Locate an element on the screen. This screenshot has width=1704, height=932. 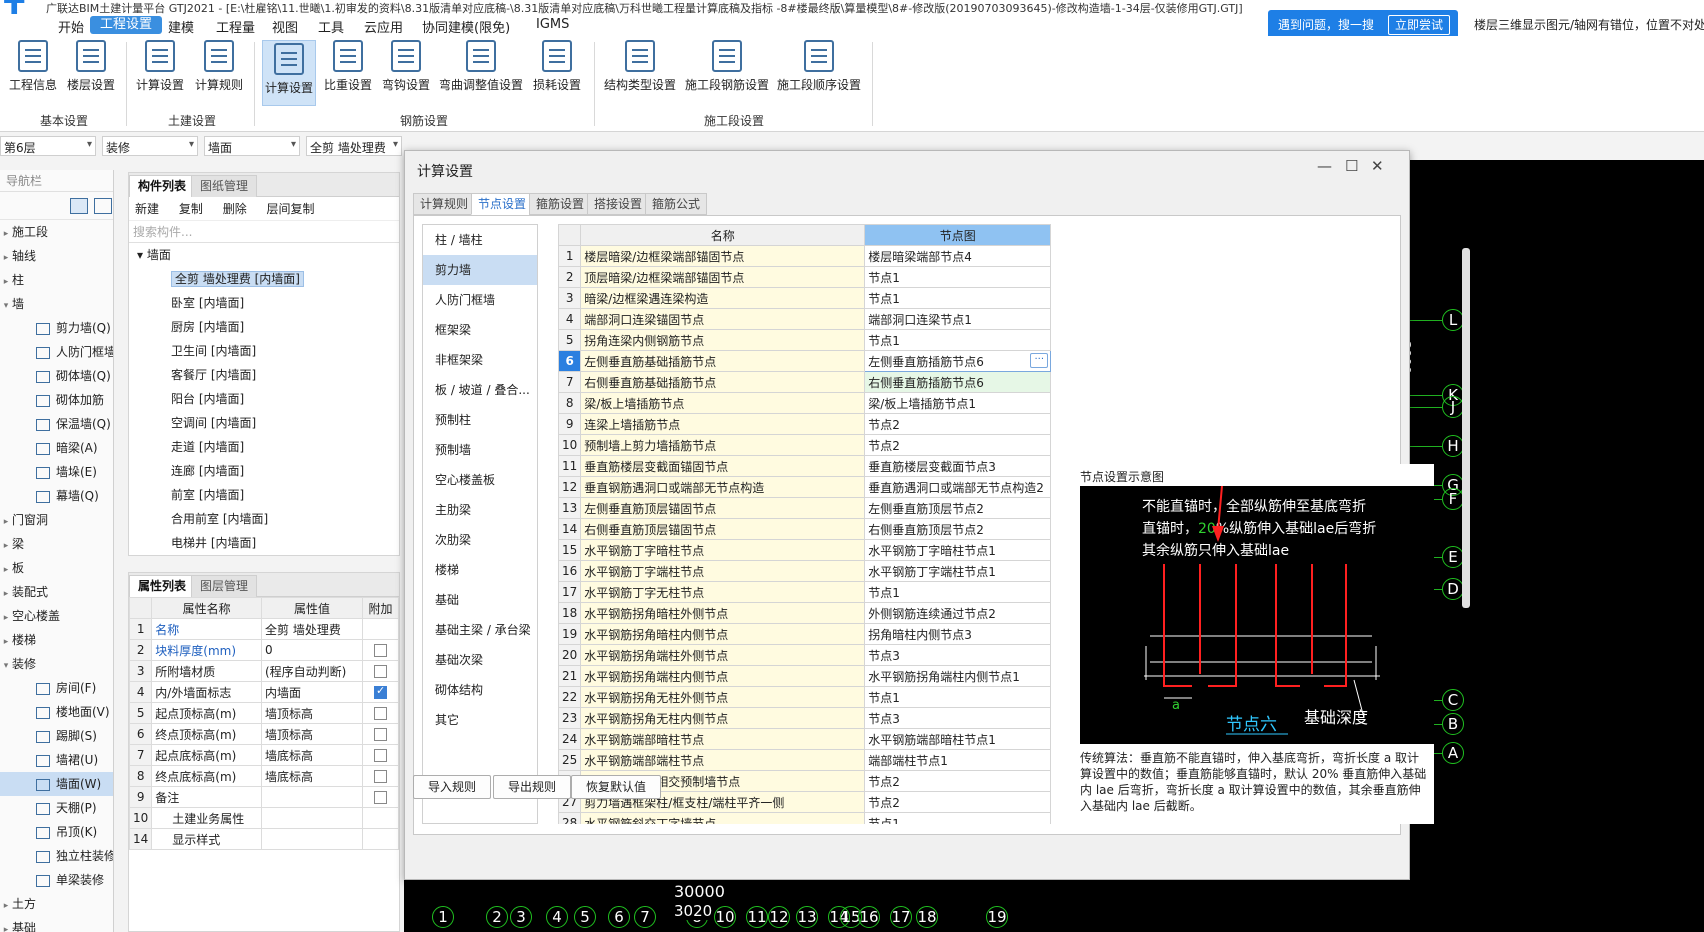
floor-select: 第6层 is located at coordinates (48, 146).